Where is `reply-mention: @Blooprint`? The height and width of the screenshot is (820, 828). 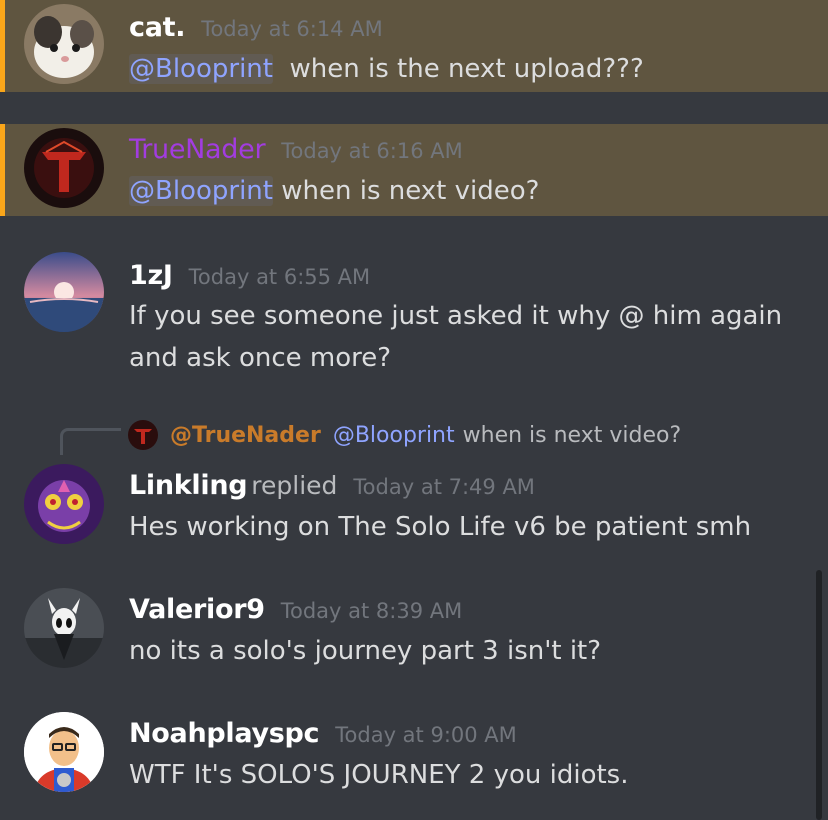
reply-mention: @Blooprint is located at coordinates (394, 435).